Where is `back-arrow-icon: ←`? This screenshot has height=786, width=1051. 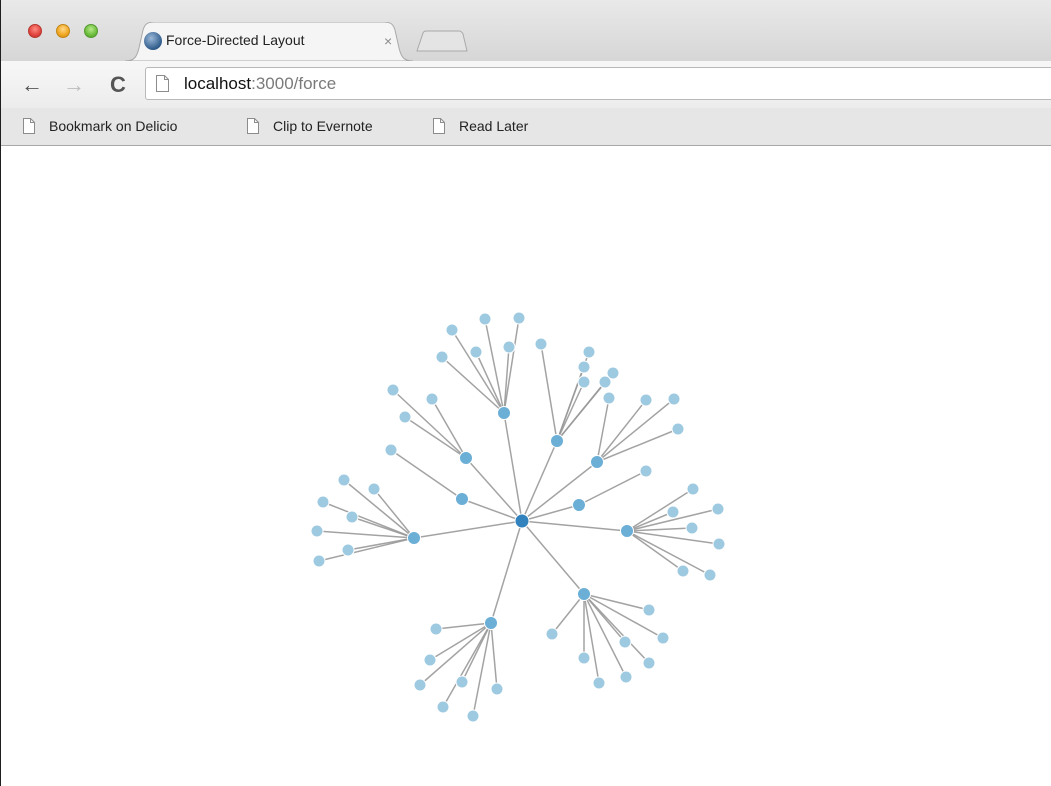
back-arrow-icon: ← is located at coordinates (32, 85).